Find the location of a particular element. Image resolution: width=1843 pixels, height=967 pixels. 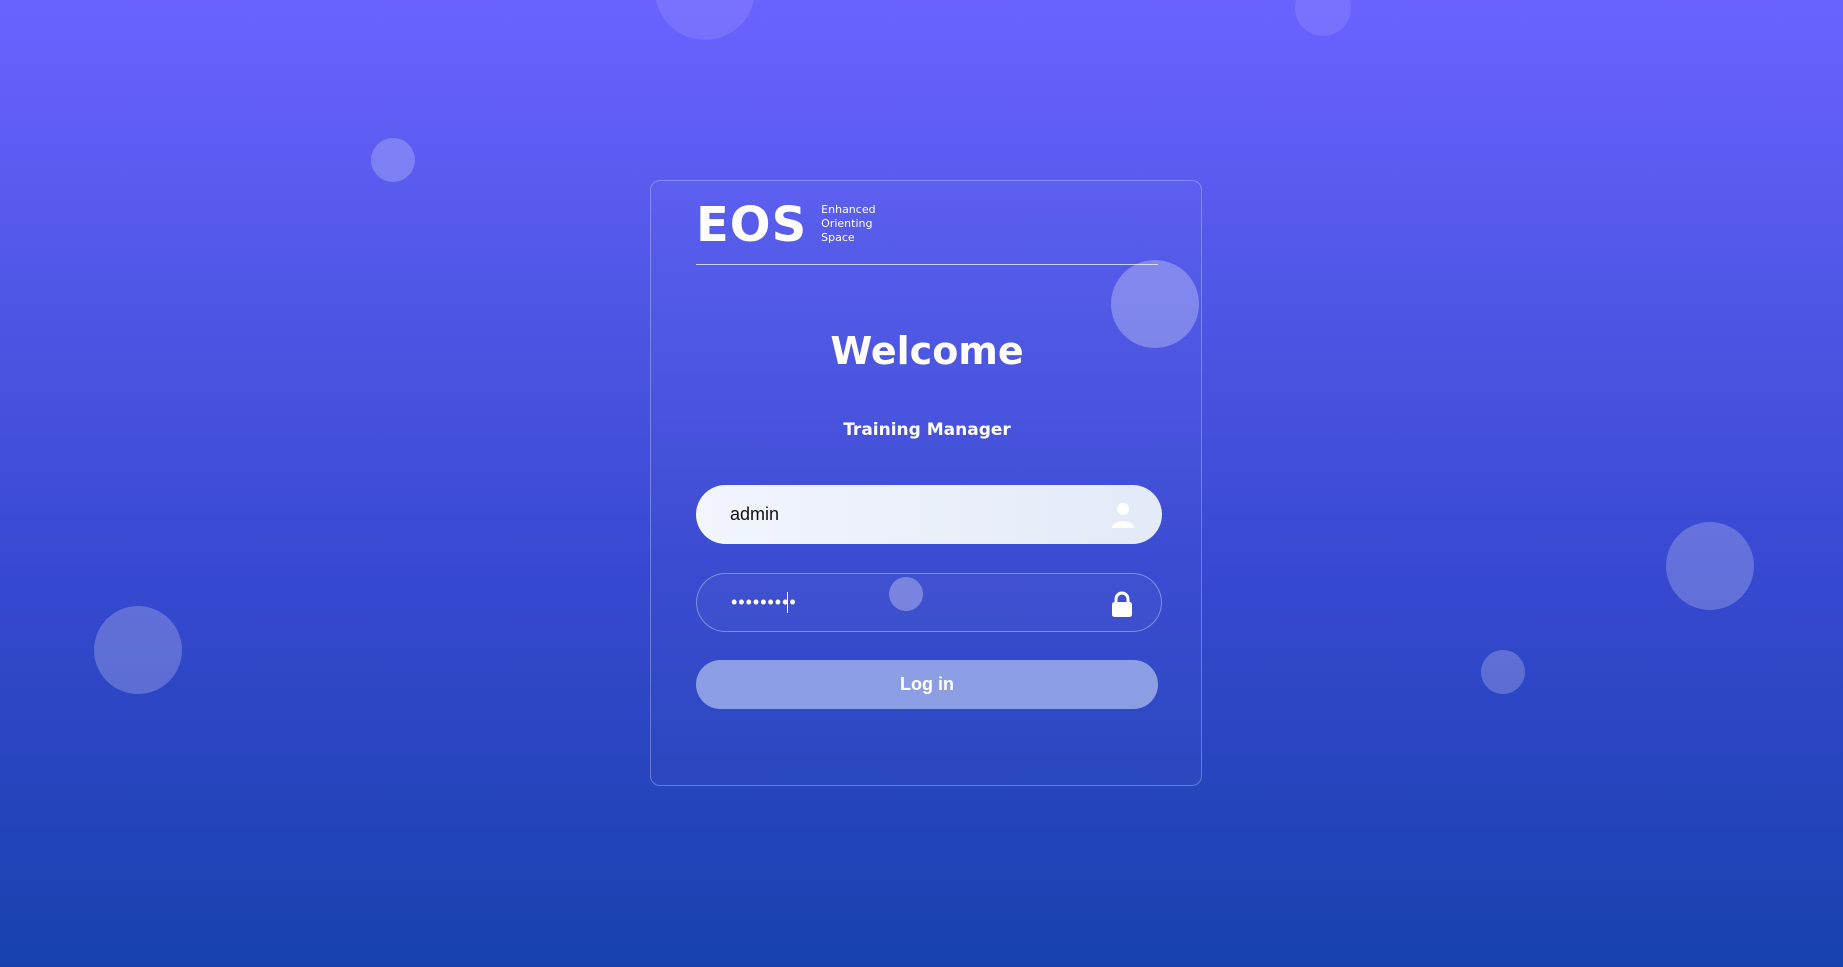

logo-tagline-line: Orienting is located at coordinates (847, 223).